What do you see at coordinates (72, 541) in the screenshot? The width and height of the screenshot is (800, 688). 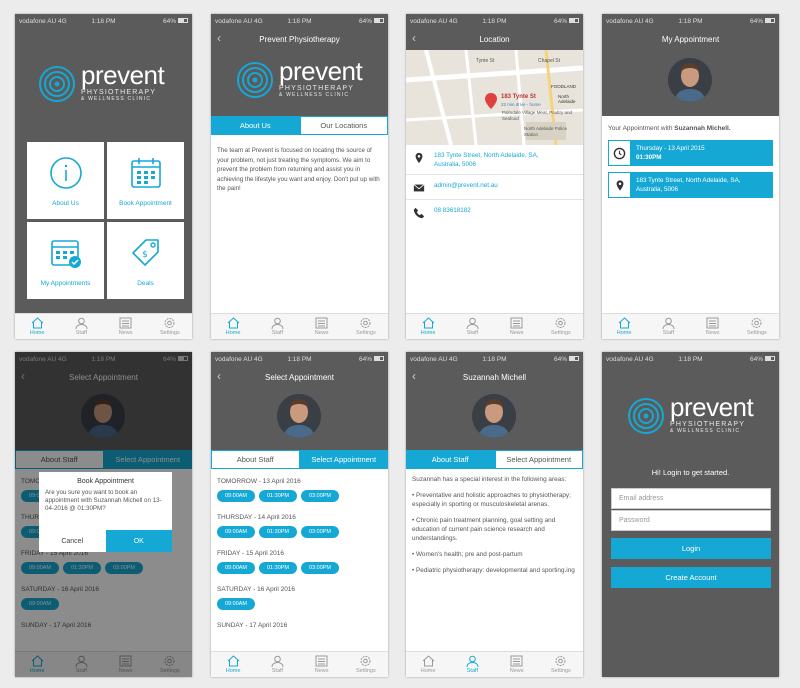 I see `cancel-button: Cancel` at bounding box center [72, 541].